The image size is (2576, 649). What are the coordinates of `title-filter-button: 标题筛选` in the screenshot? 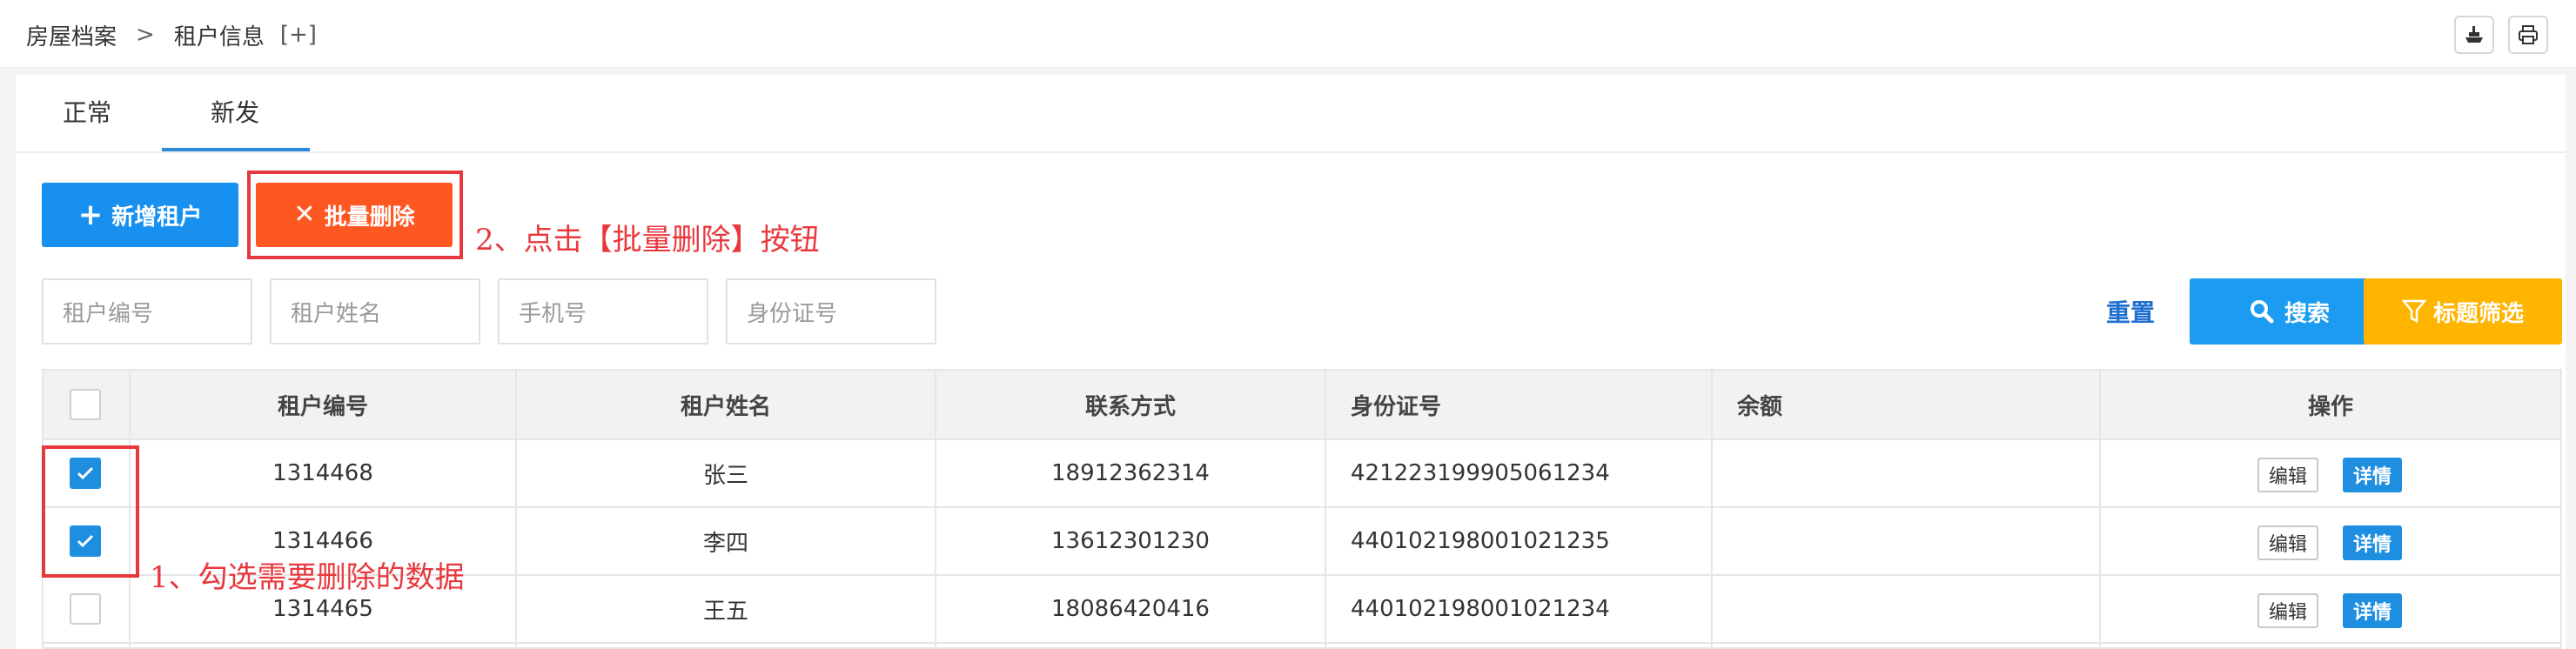 It's located at (2463, 311).